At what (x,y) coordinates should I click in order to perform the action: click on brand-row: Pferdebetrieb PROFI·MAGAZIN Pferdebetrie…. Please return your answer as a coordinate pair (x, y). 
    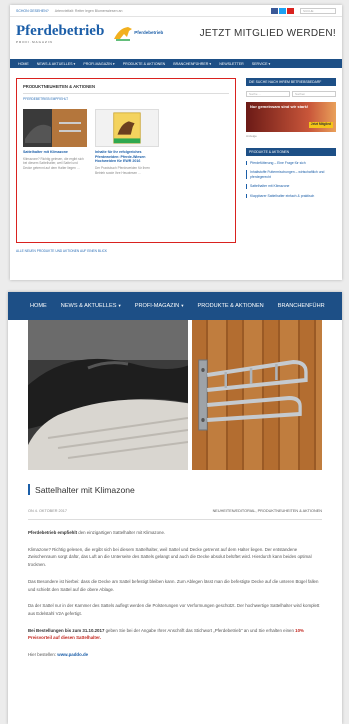
    Looking at the image, I should click on (176, 33).